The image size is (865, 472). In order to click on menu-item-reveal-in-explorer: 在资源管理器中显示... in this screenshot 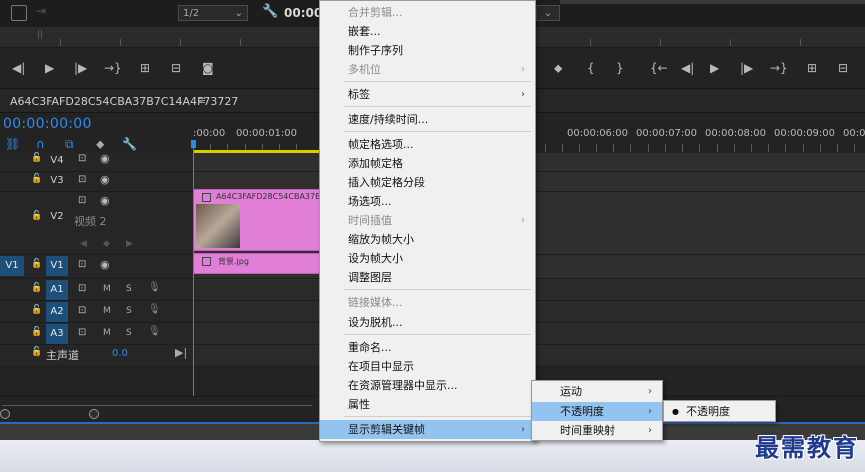, I will do `click(427, 385)`.